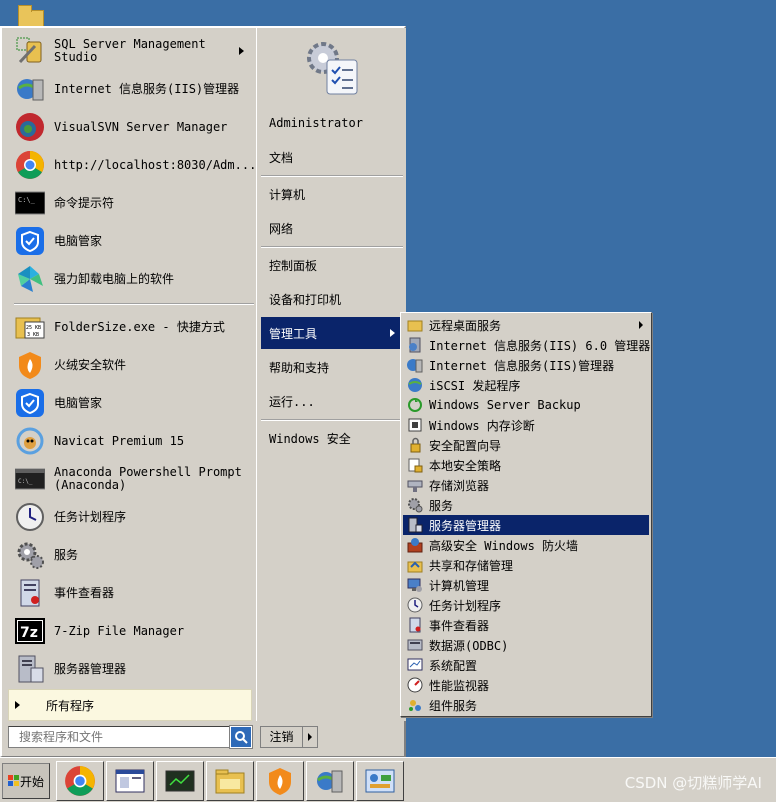  Describe the element at coordinates (30, 403) in the screenshot. I see `tencent-pc-manager-icon` at that location.